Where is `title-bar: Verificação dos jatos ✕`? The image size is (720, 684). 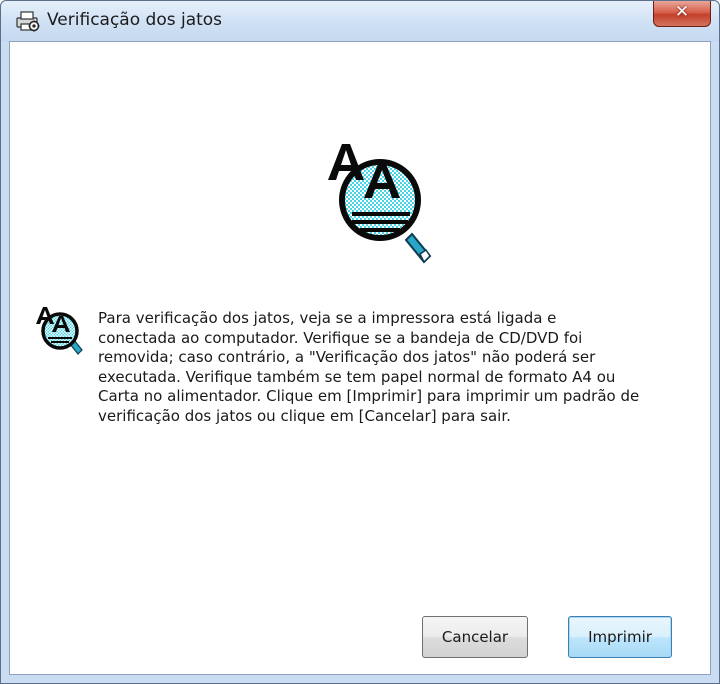 title-bar: Verificação dos jatos ✕ is located at coordinates (360, 21).